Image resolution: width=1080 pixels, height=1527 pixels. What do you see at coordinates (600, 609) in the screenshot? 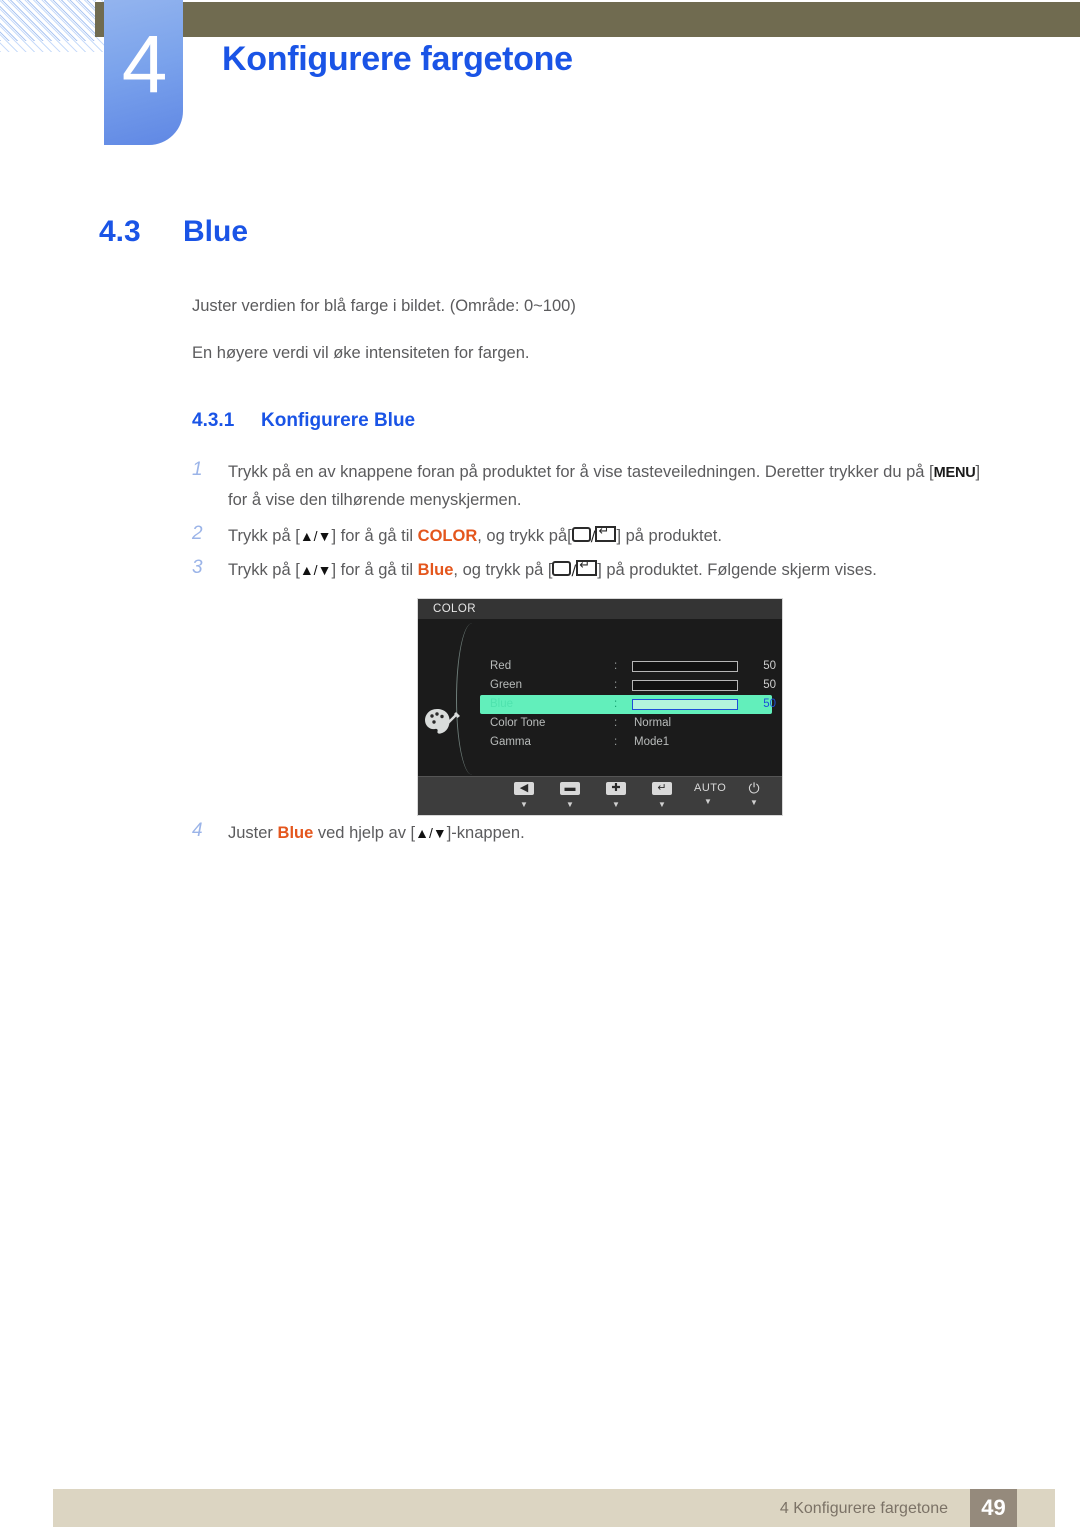
I see `osd-title-bar: COLOR` at bounding box center [600, 609].